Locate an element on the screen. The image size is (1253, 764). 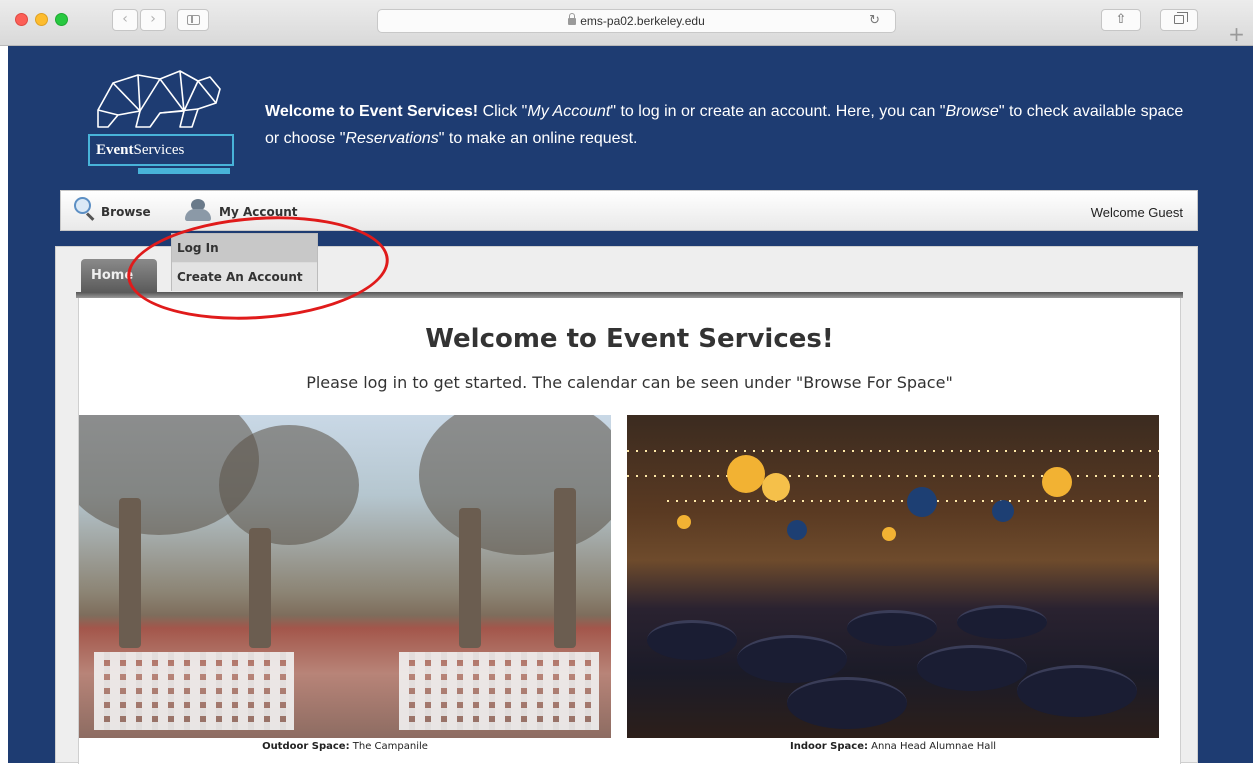
chevron-right-icon: › is located at coordinates (153, 19).